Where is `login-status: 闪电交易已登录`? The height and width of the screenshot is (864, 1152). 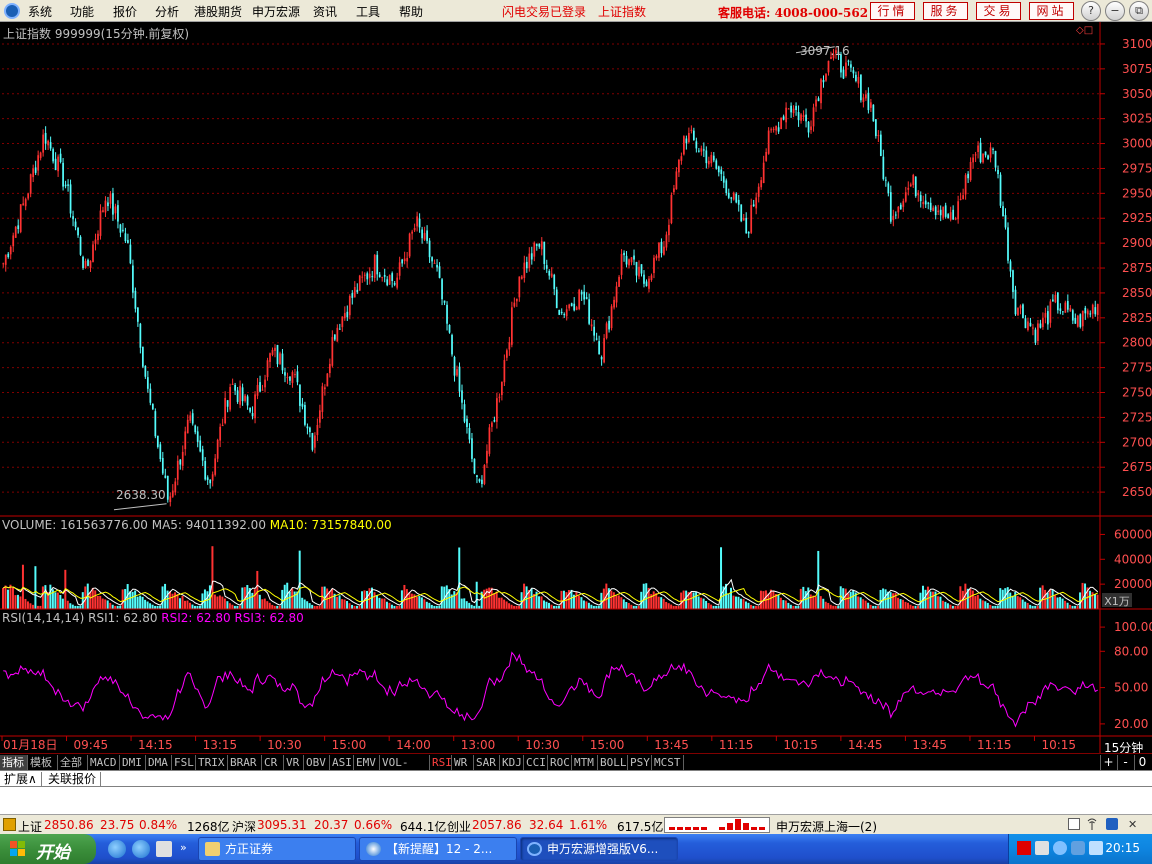
login-status: 闪电交易已登录 is located at coordinates (544, 11).